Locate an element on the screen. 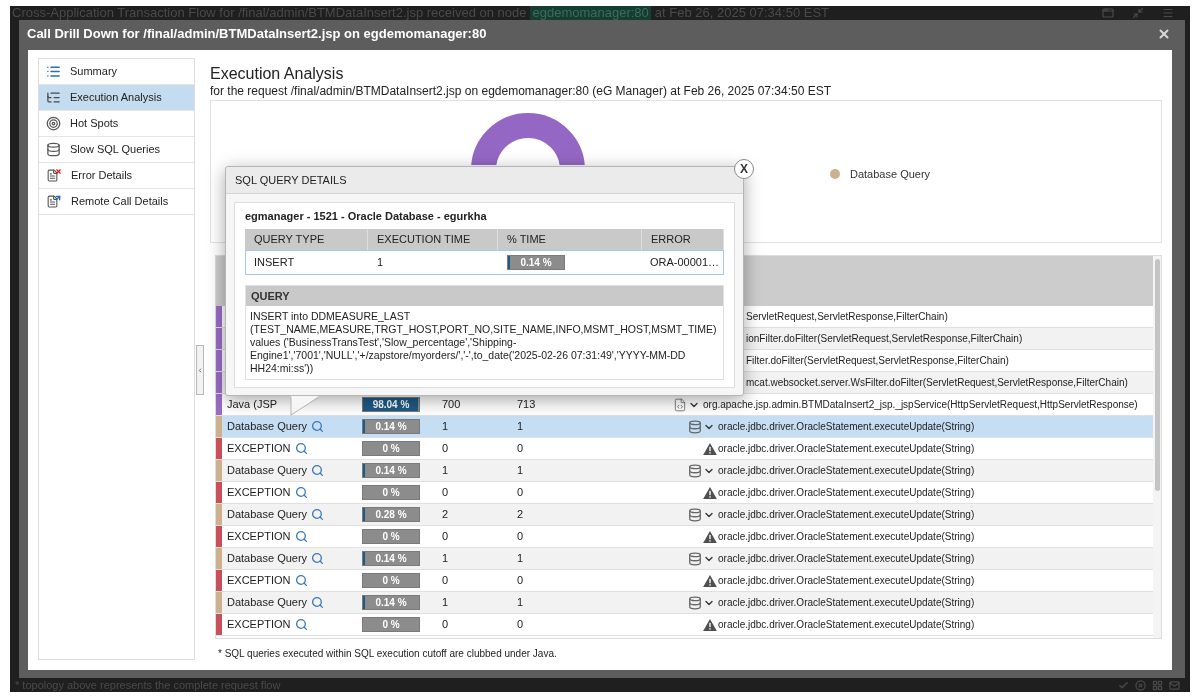  method-name: org.apache.jsp.admin.BTMDataInsert2_jsp._jspService(HttpServletRequest,HttpServletResponse) is located at coordinates (920, 405).